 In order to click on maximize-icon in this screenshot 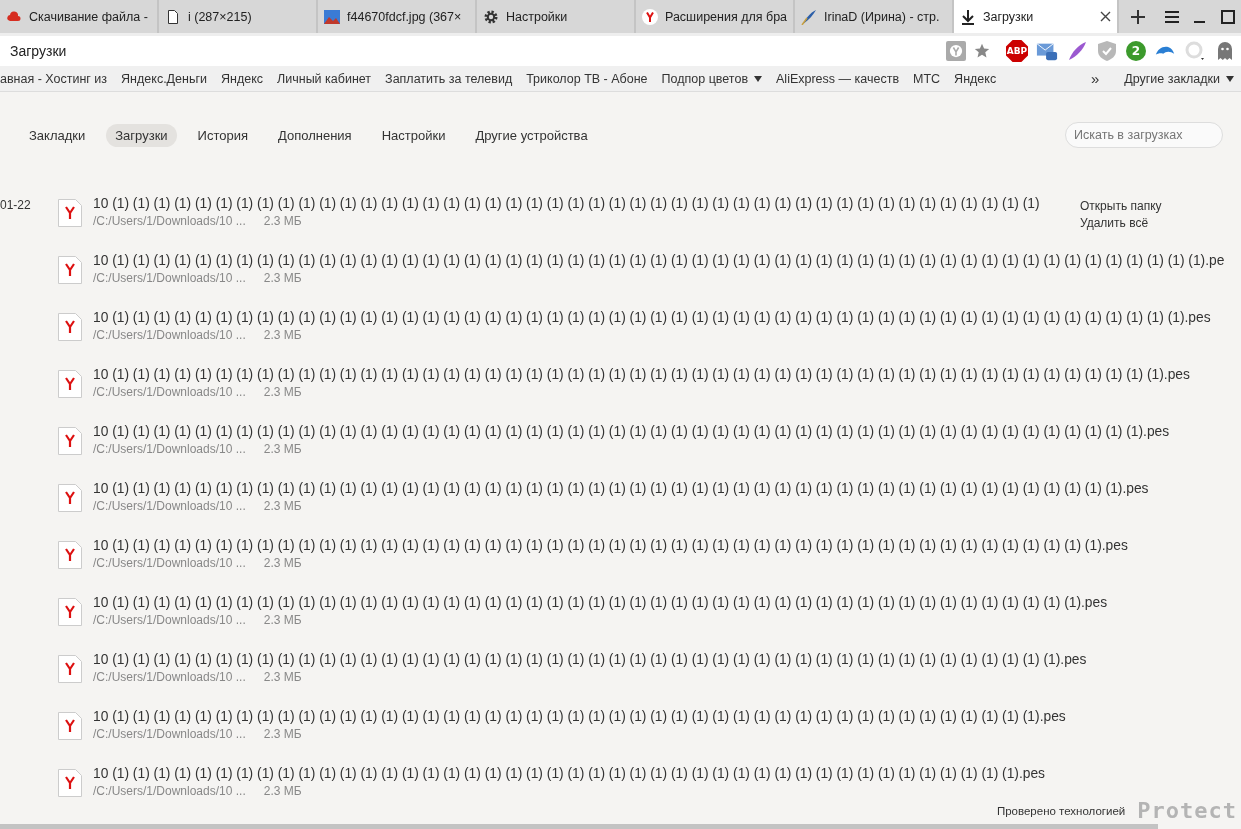, I will do `click(1228, 16)`.